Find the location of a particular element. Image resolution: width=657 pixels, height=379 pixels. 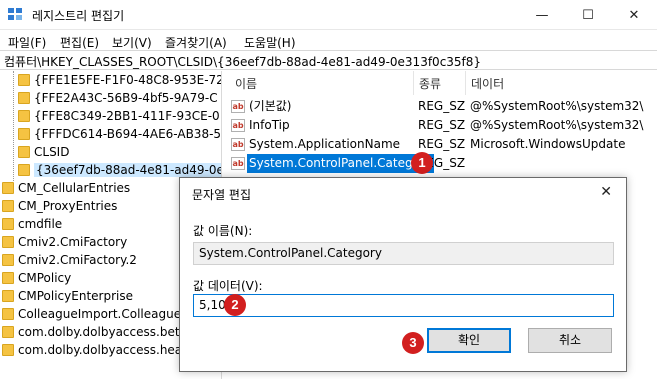

tree-item: Cmiv2.CmiFactory.2 is located at coordinates (69, 260).